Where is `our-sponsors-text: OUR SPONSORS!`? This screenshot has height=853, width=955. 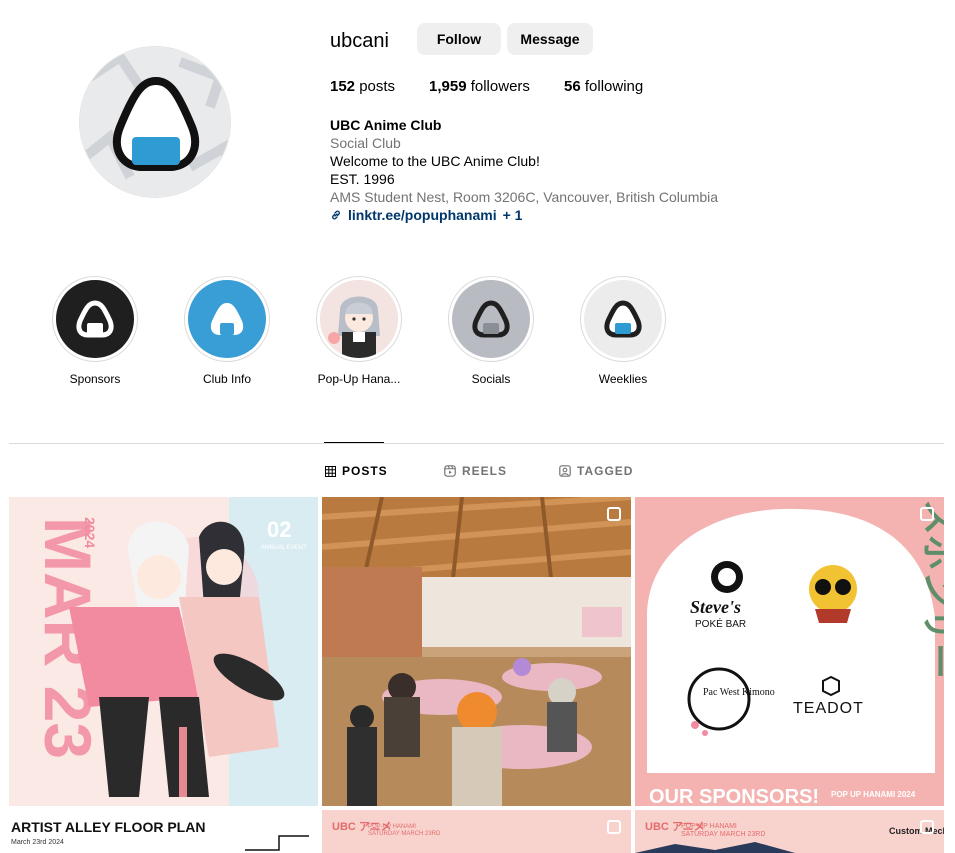
our-sponsors-text: OUR SPONSORS! is located at coordinates (734, 796).